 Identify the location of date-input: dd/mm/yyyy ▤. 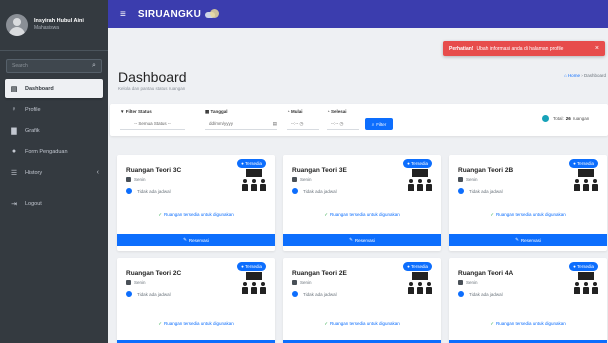
(241, 124).